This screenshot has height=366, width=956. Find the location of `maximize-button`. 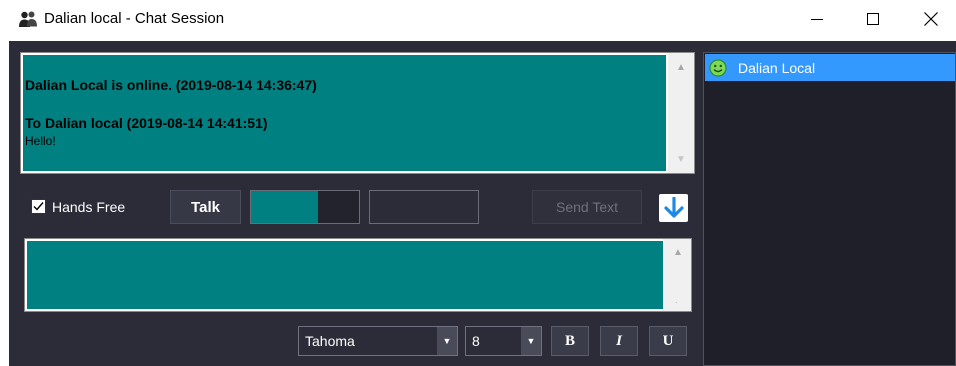

maximize-button is located at coordinates (873, 19).